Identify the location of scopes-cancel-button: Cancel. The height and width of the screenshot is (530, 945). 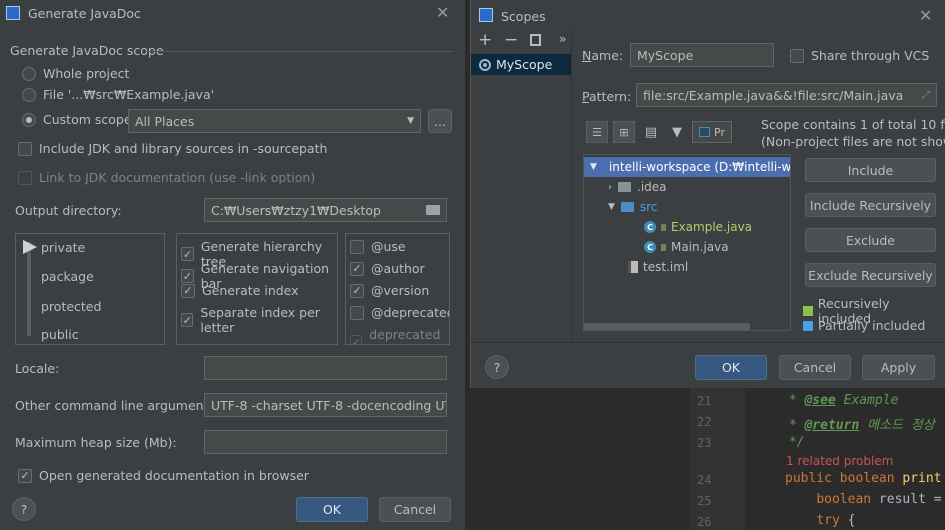
(815, 367).